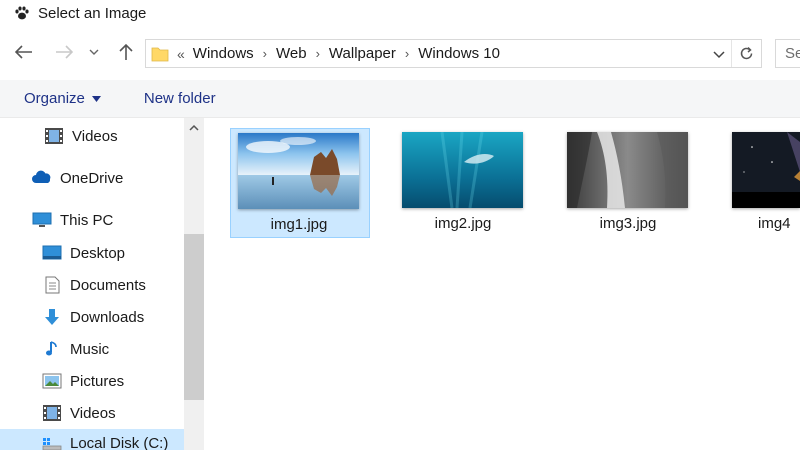 Image resolution: width=800 pixels, height=450 pixels. I want to click on sidebar-item-videos-pc: Videos, so click(79, 413).